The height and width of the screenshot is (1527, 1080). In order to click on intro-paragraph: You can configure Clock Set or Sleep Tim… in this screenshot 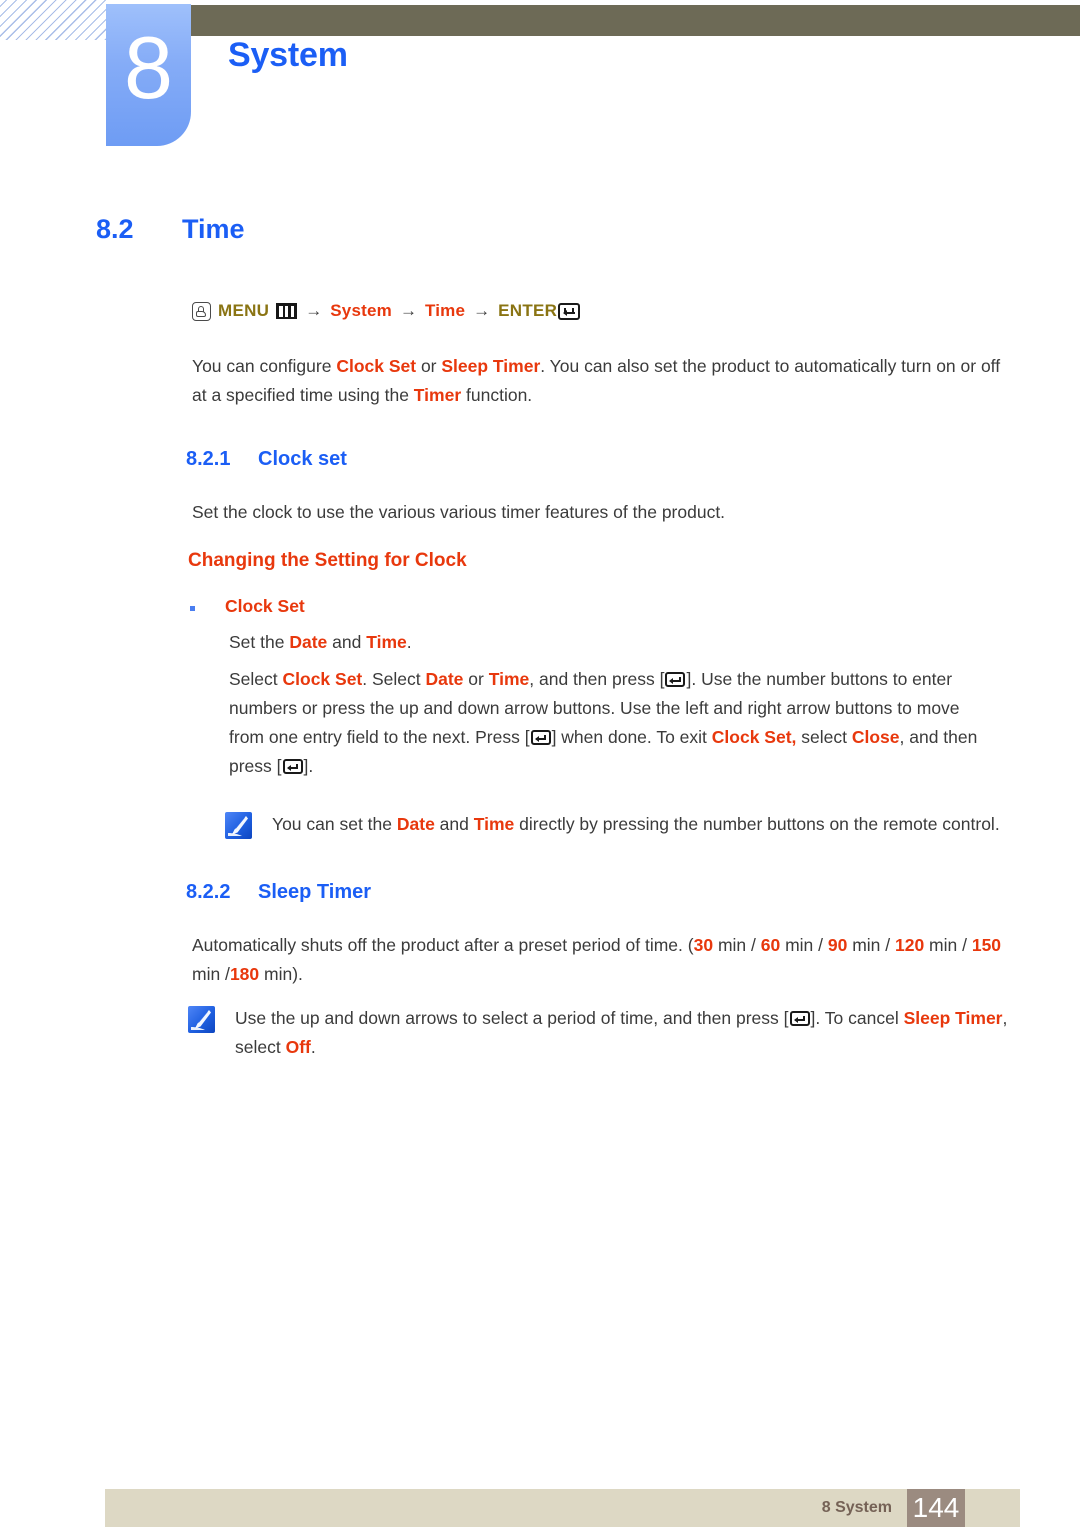, I will do `click(598, 381)`.